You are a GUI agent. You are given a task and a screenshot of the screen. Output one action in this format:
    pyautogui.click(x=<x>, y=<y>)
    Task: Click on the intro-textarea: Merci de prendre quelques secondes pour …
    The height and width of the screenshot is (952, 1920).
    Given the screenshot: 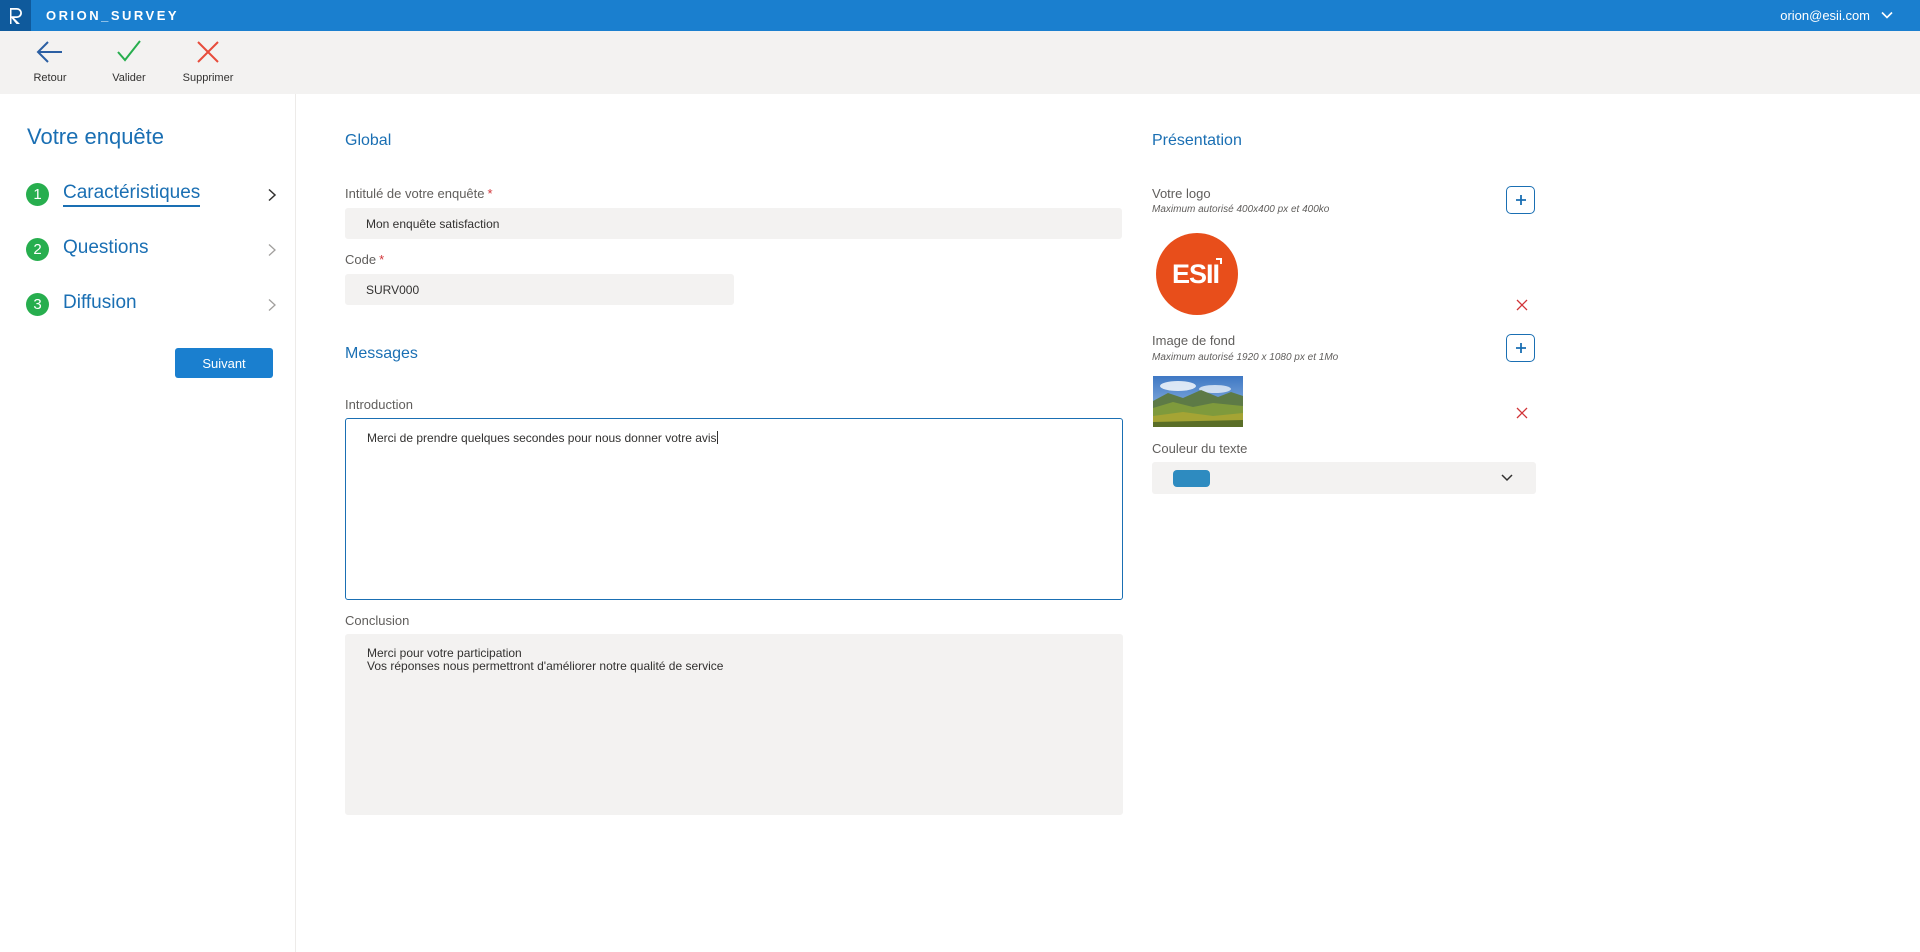 What is the action you would take?
    pyautogui.click(x=734, y=509)
    